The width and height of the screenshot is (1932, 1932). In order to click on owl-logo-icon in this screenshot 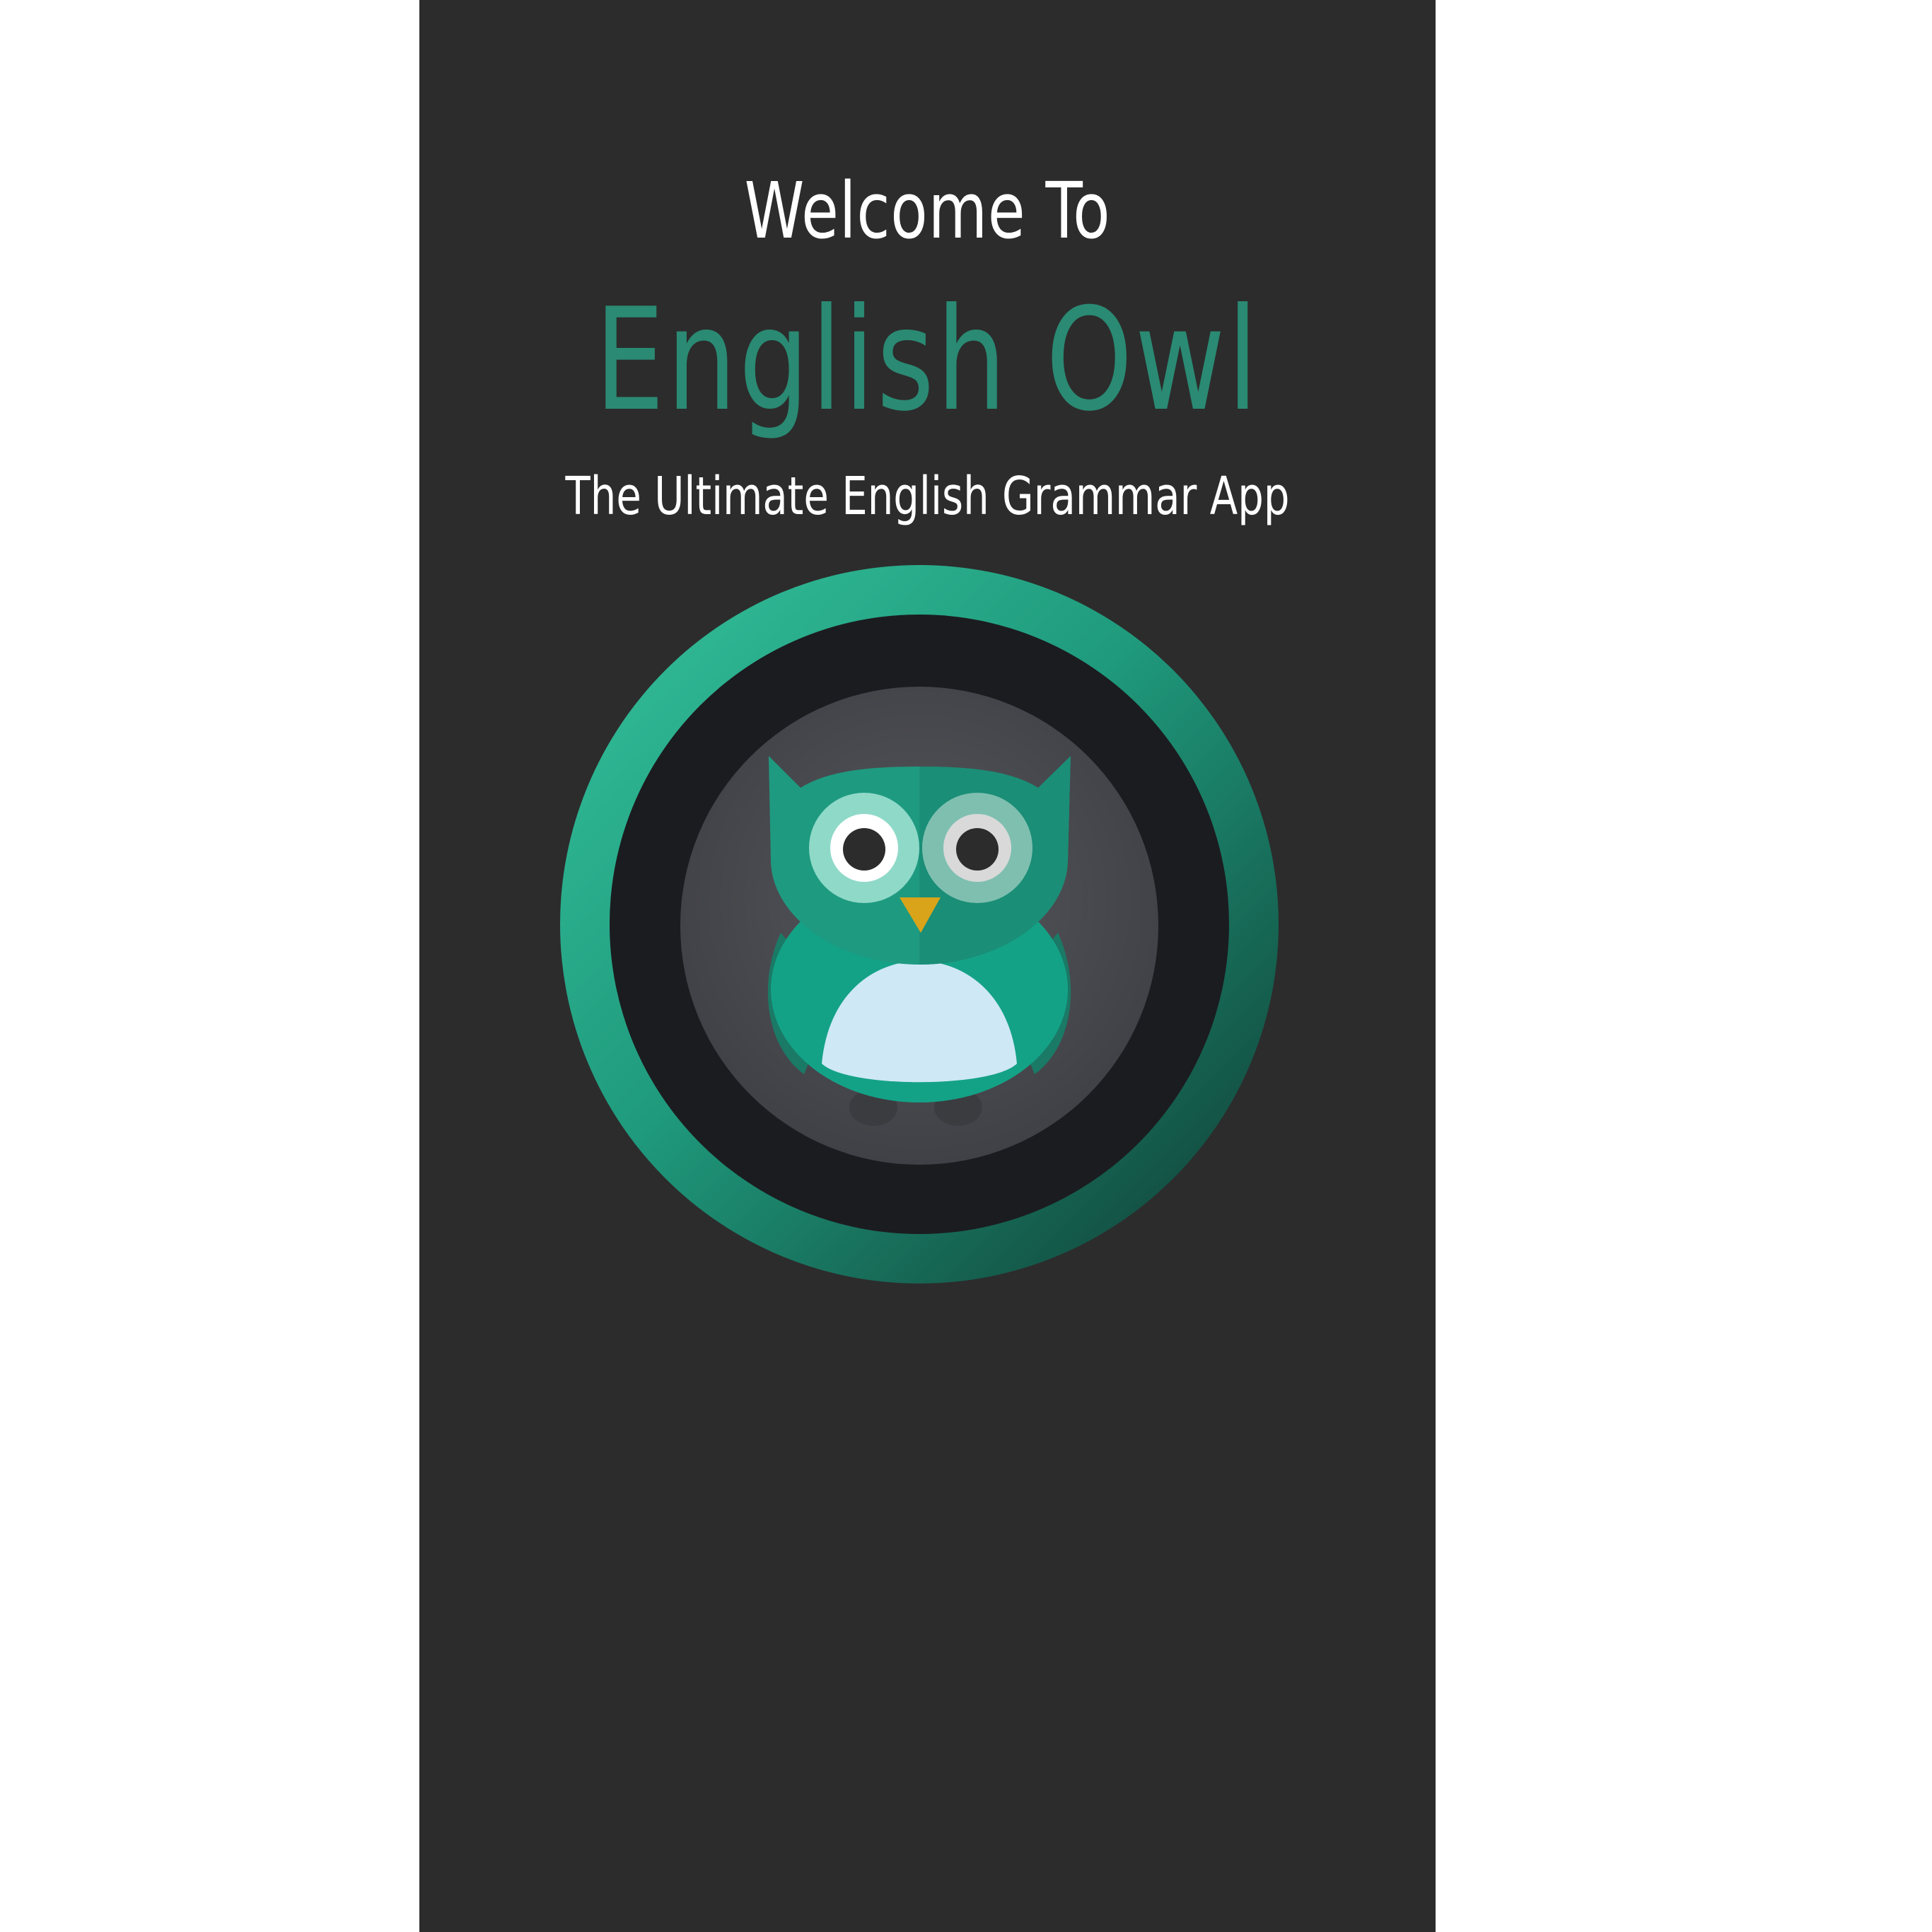, I will do `click(919, 924)`.